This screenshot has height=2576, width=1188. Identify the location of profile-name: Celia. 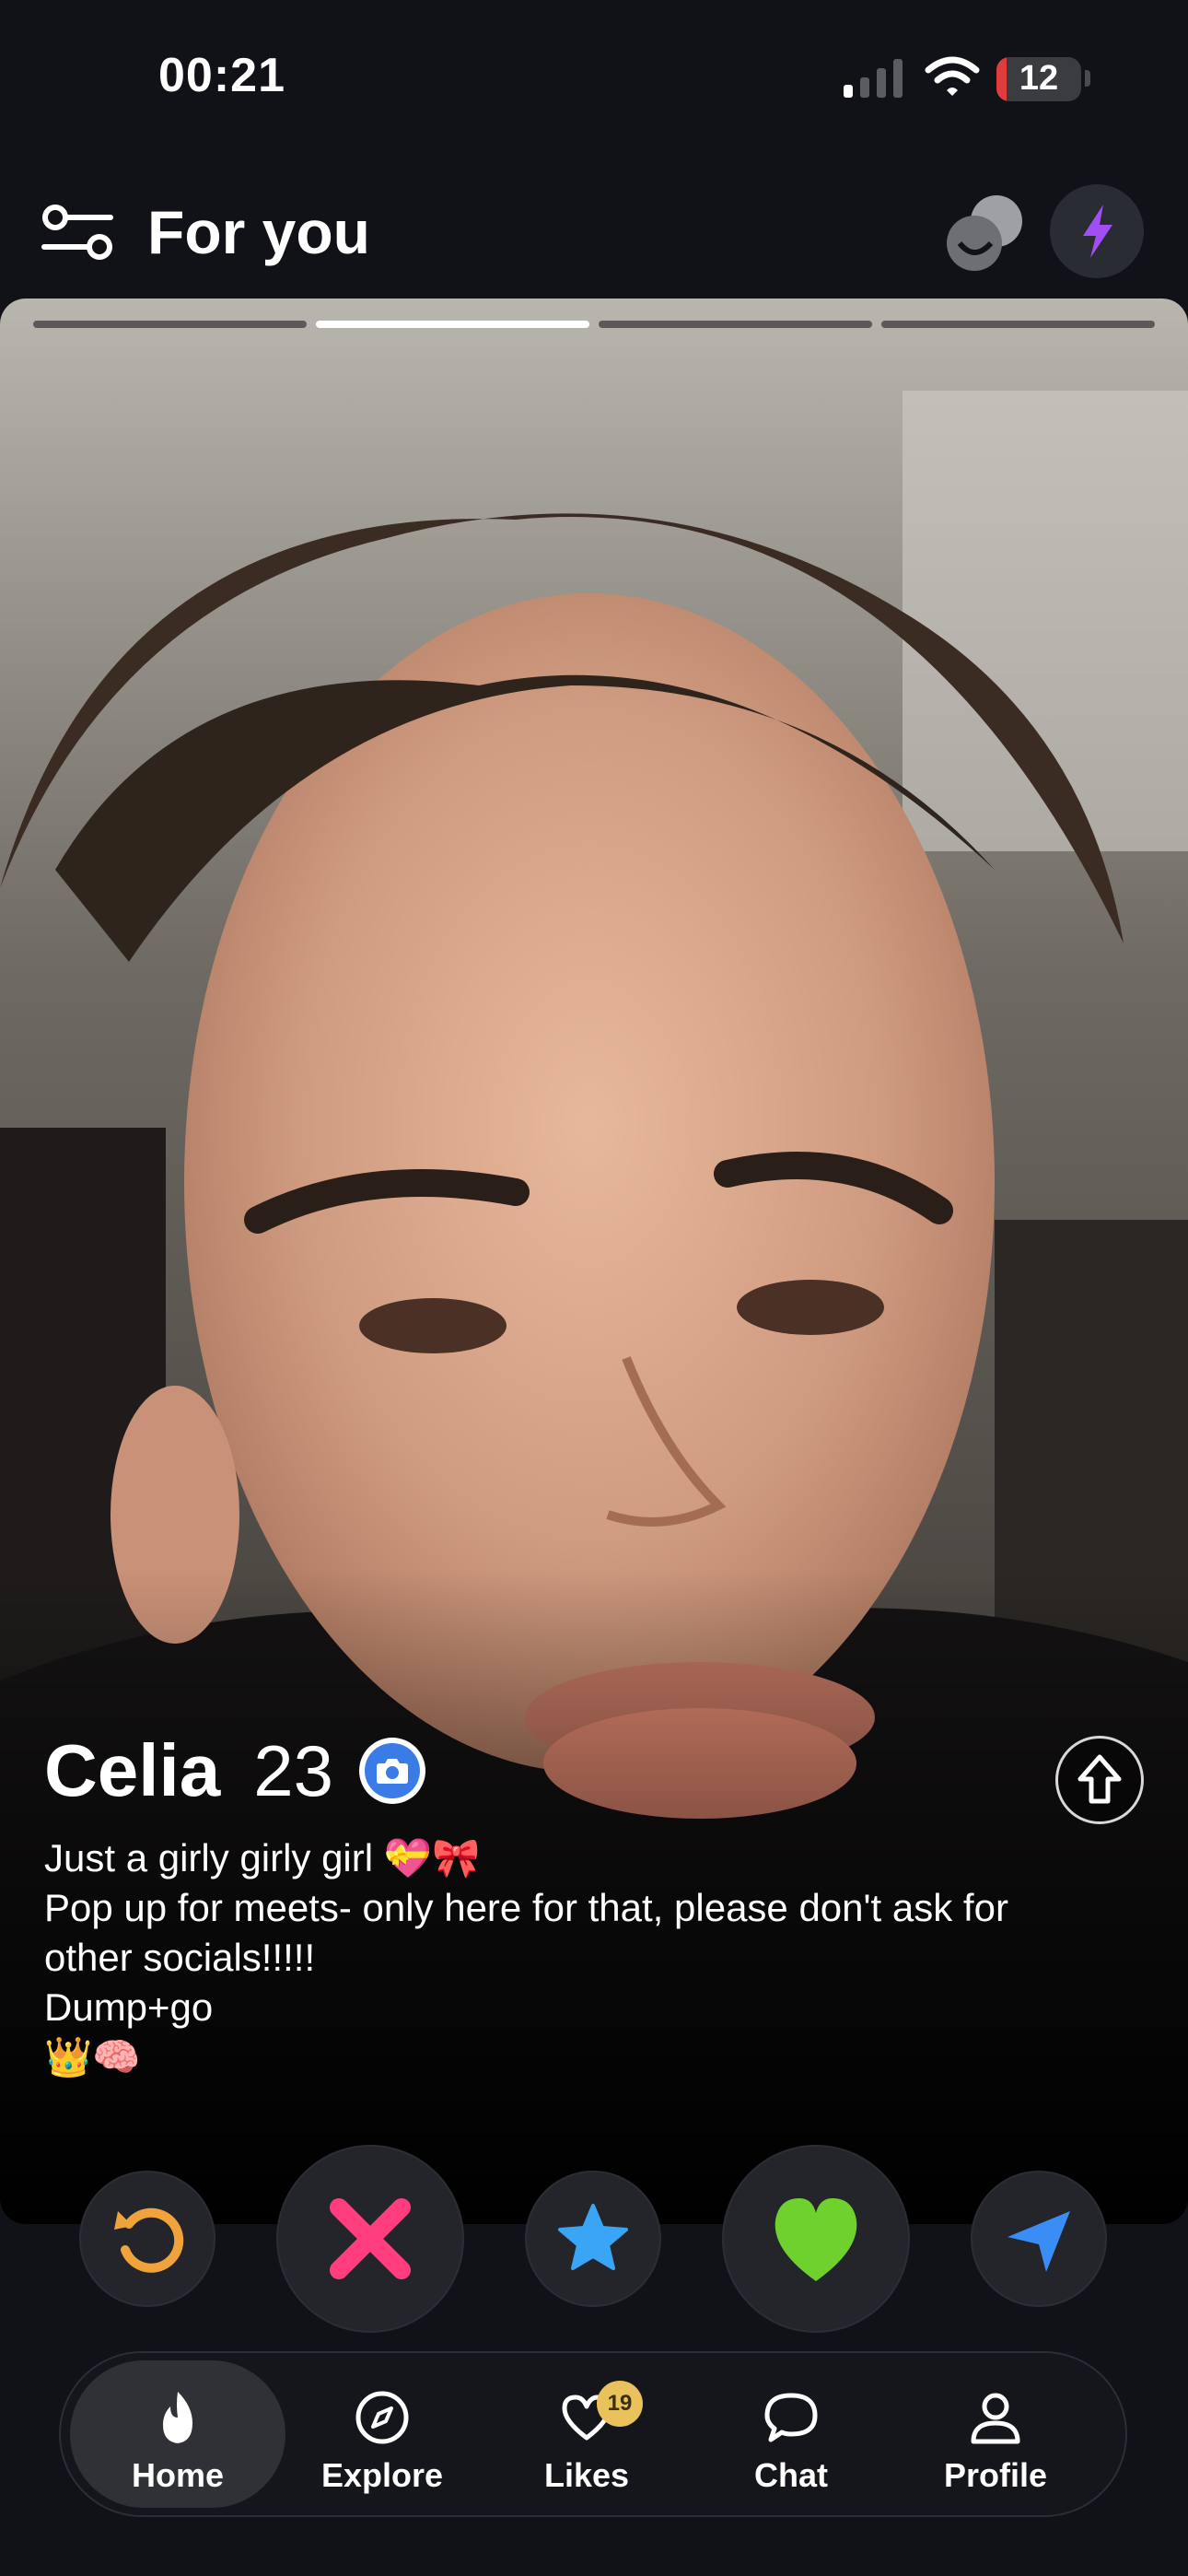
(132, 1770).